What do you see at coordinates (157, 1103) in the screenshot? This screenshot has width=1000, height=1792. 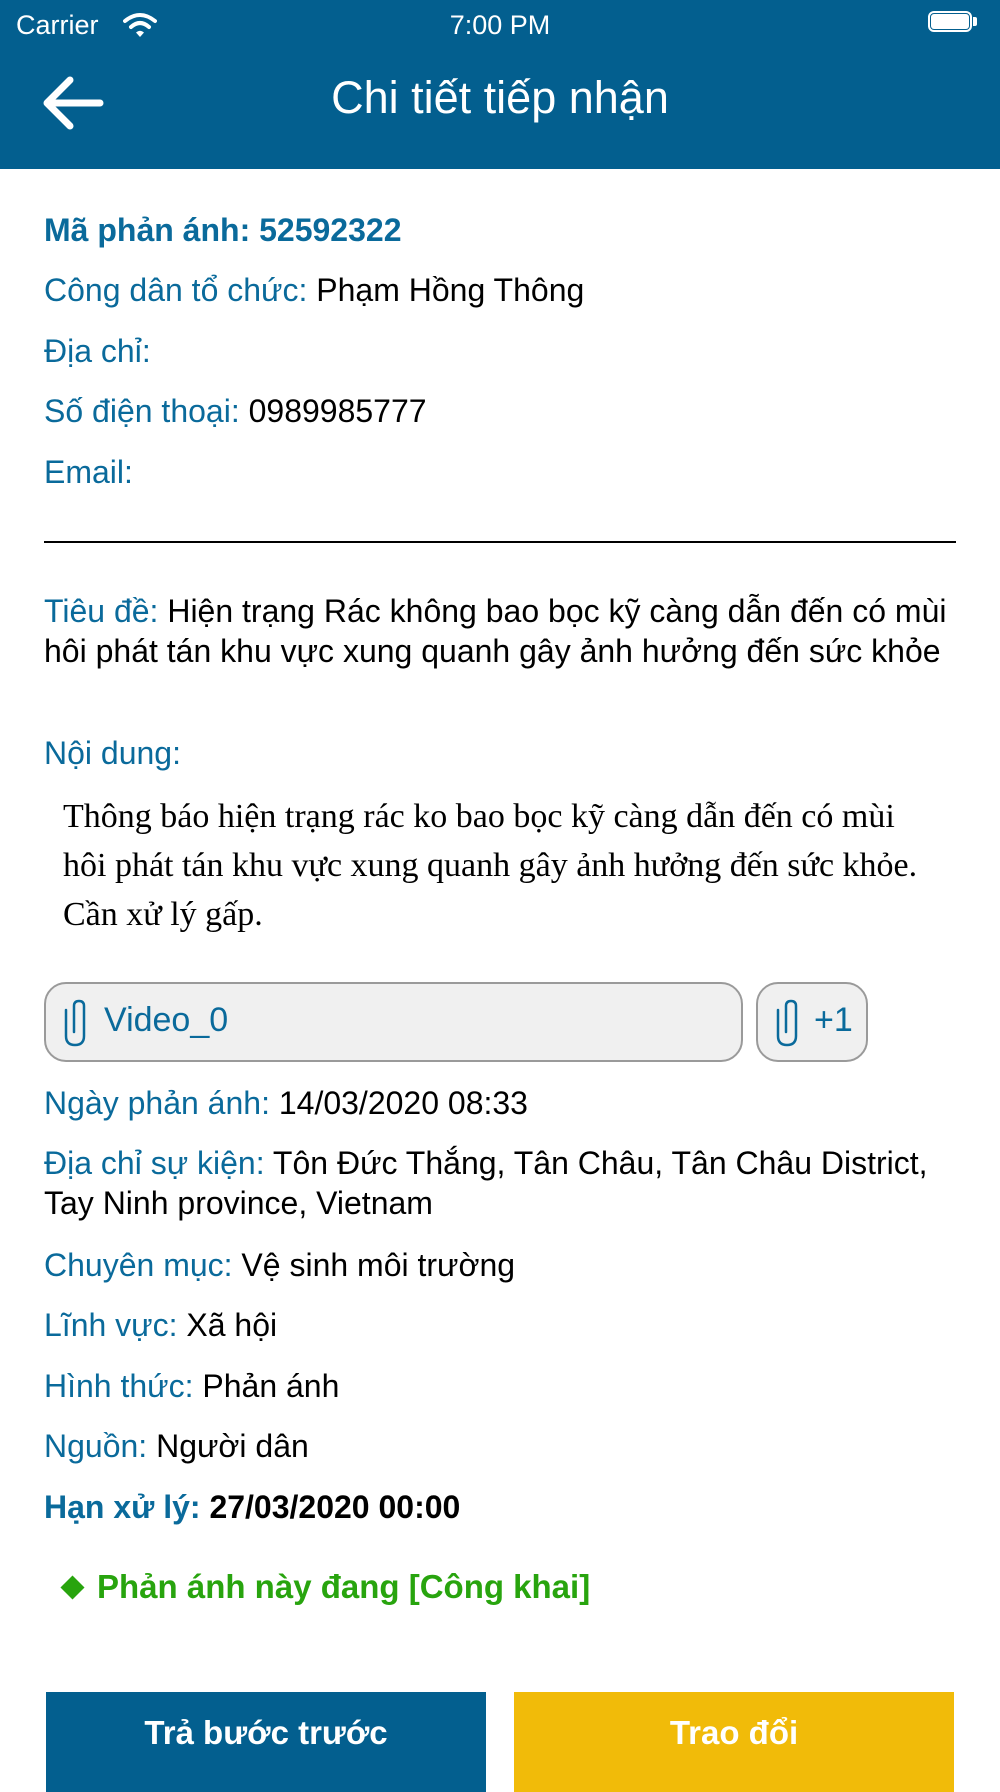 I see `report-date-label: Ngày phản ánh:` at bounding box center [157, 1103].